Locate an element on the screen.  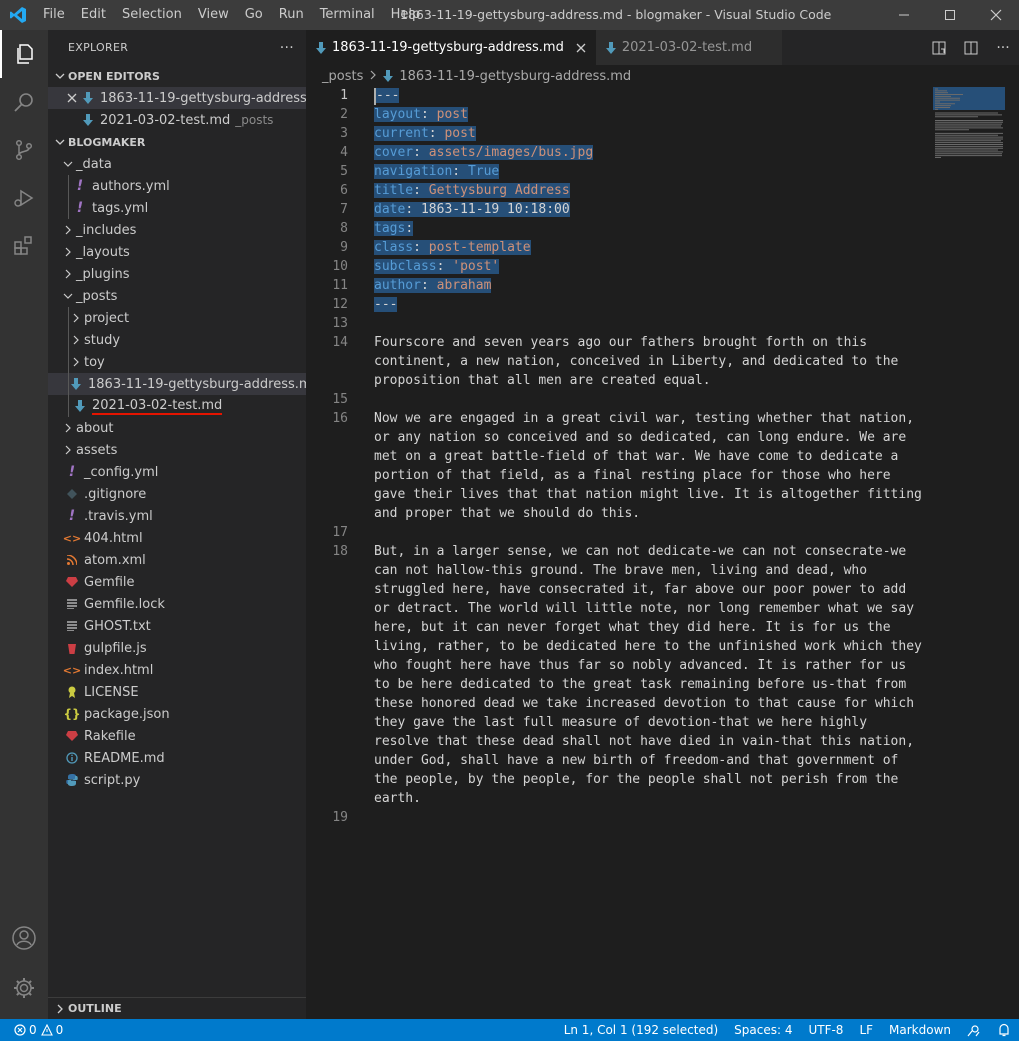
problems-indicator: 0 0 is located at coordinates (40, 1030).